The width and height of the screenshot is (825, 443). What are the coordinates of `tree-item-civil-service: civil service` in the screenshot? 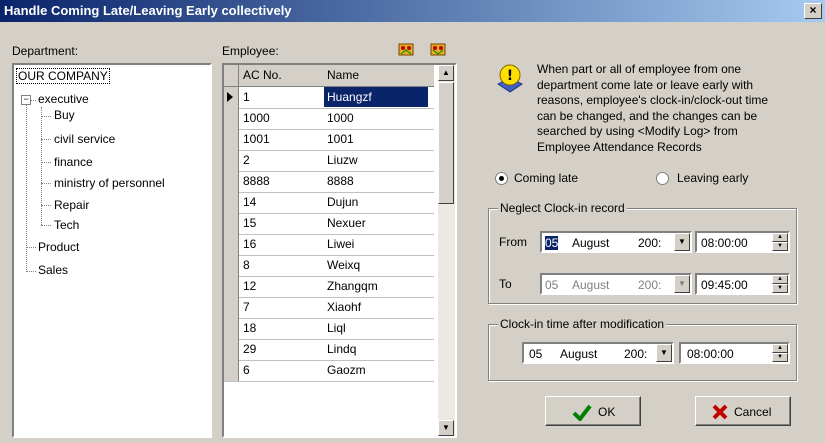 It's located at (84, 139).